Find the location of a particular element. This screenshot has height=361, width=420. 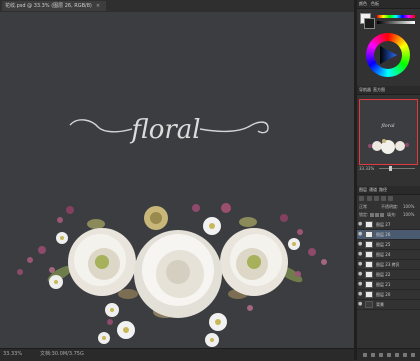

filter-adjust-icon is located at coordinates (376, 198).